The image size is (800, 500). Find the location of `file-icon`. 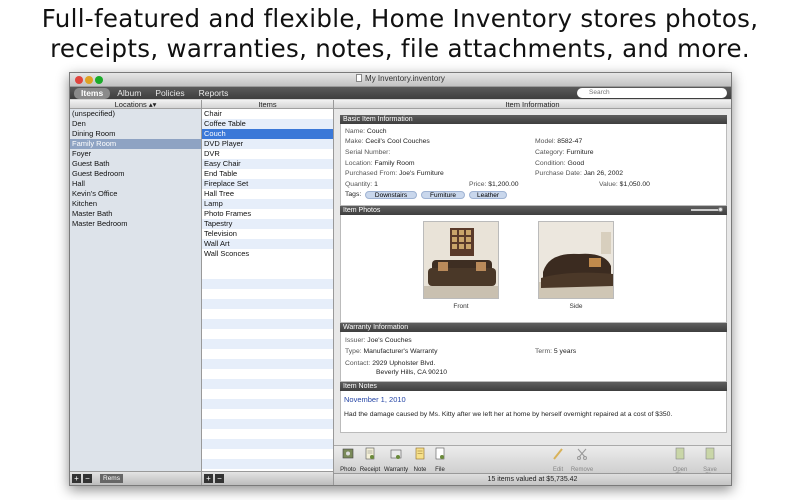

file-icon is located at coordinates (440, 453).